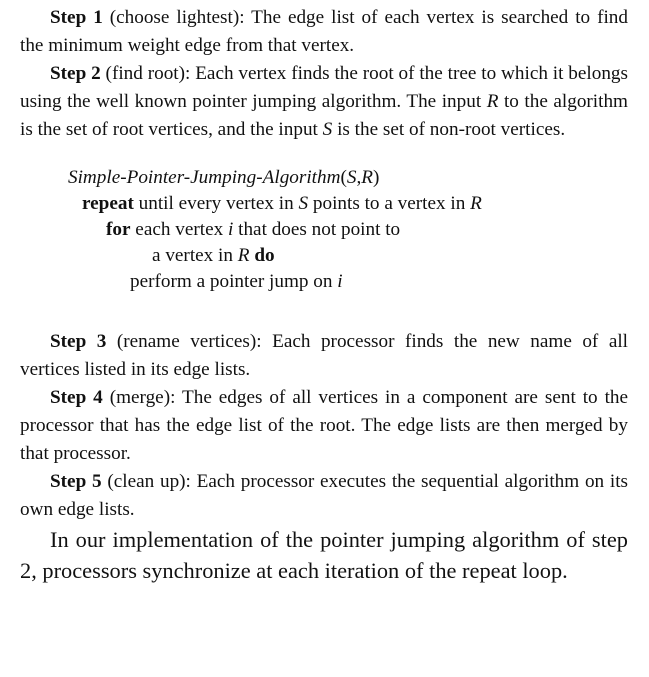 The image size is (649, 677). I want to click on algorithm-signature: Simple-Pointer-Jumping-Algorithm(S,R), so click(223, 178).